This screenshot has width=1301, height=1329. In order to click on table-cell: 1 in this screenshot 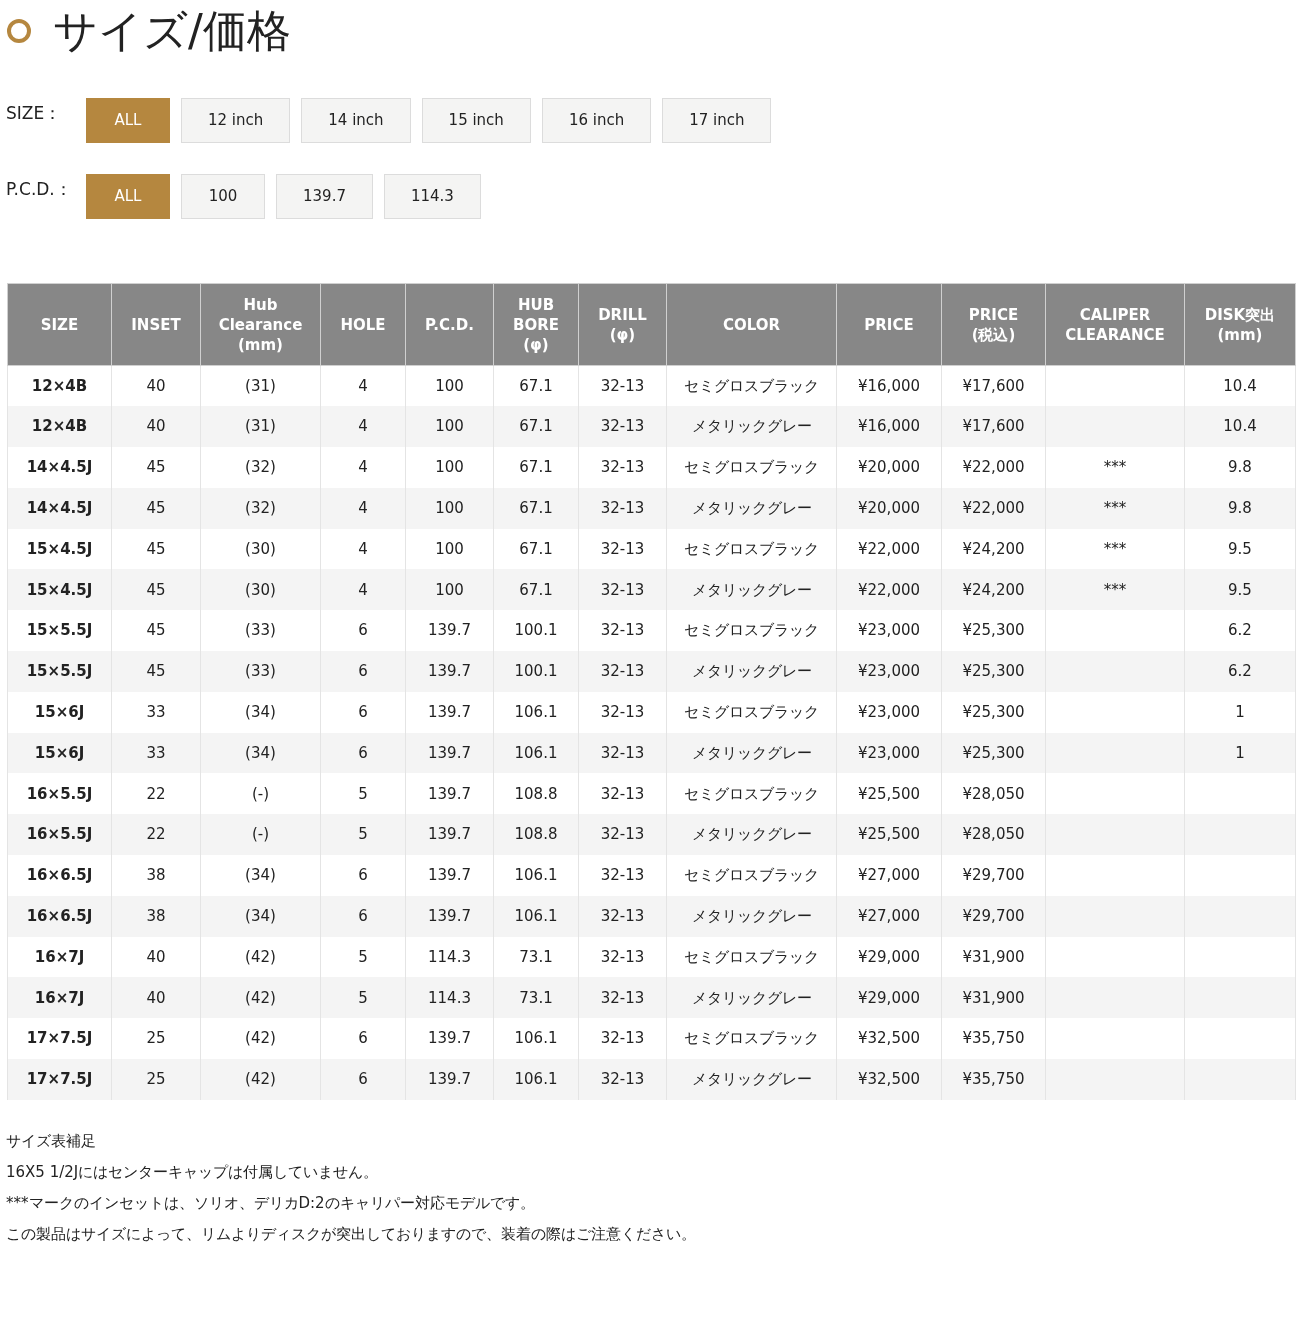, I will do `click(1240, 712)`.